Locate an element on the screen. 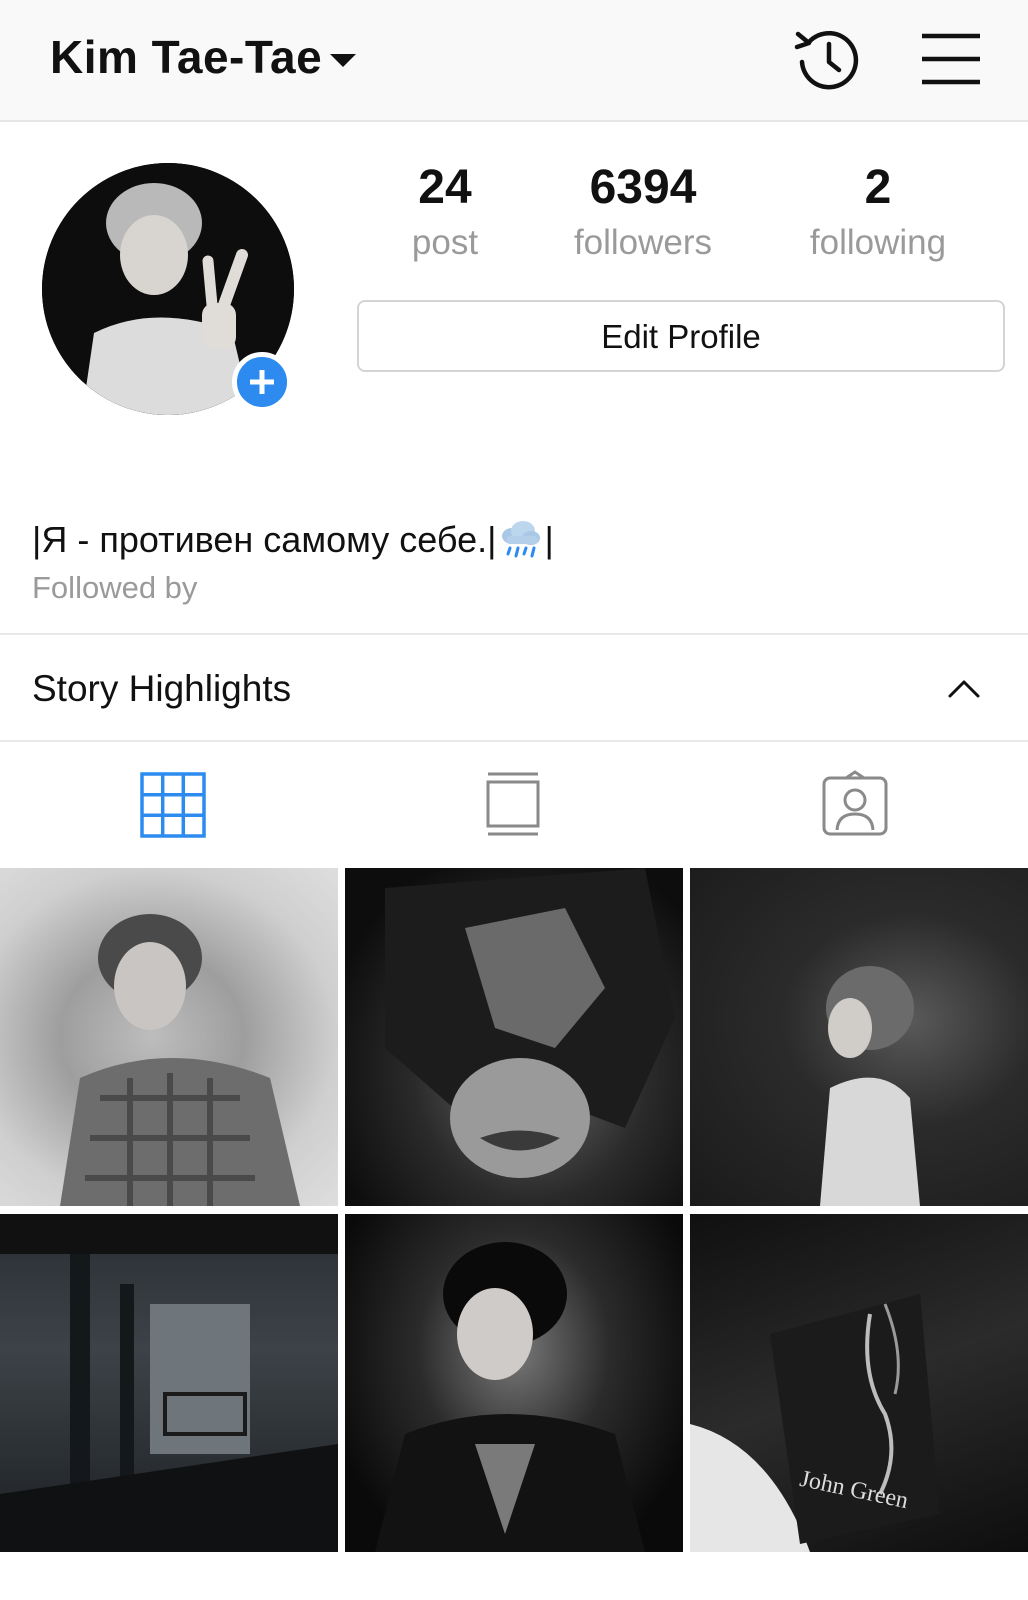 The image size is (1028, 1600). grid-icon is located at coordinates (173, 805).